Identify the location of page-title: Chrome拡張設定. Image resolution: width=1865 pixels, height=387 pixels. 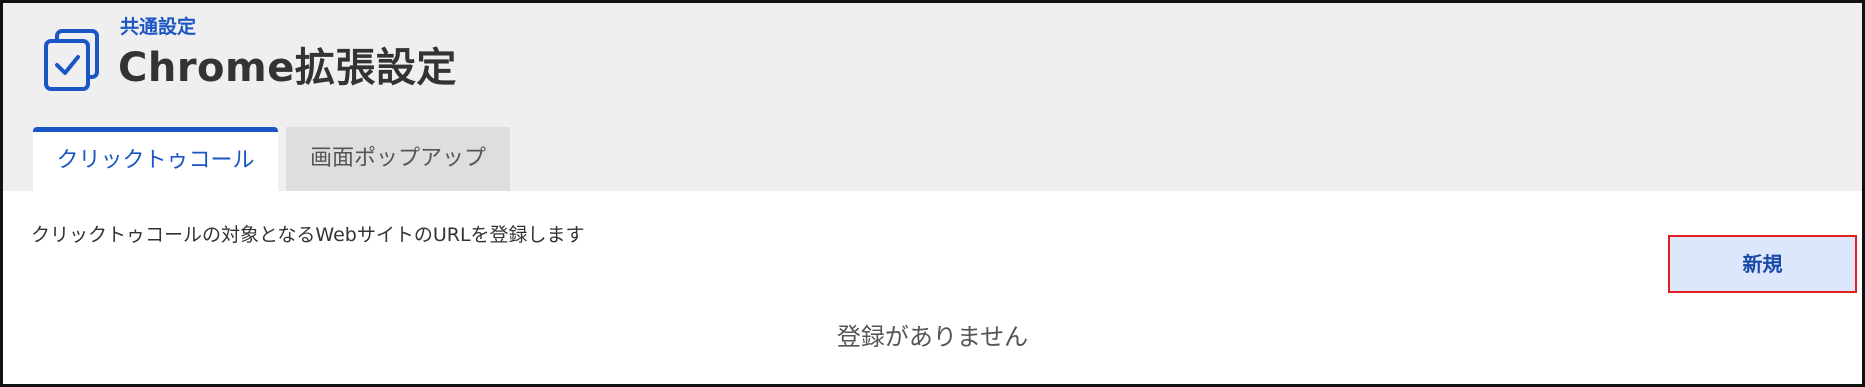
(287, 68).